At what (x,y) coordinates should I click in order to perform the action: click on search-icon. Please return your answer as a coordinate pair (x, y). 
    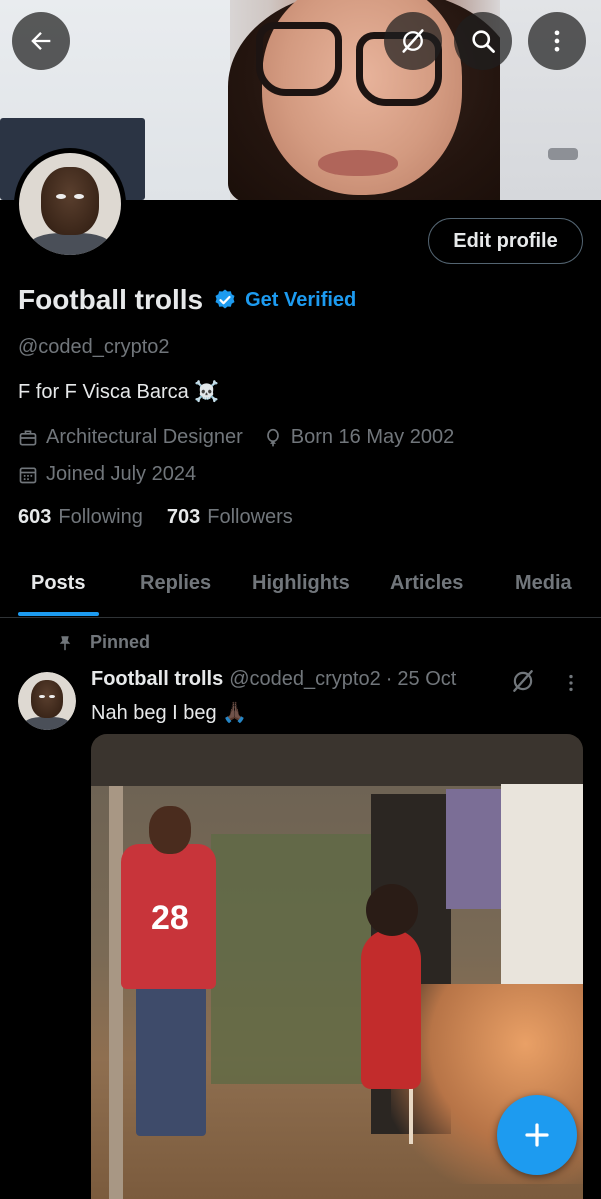
    Looking at the image, I should click on (483, 41).